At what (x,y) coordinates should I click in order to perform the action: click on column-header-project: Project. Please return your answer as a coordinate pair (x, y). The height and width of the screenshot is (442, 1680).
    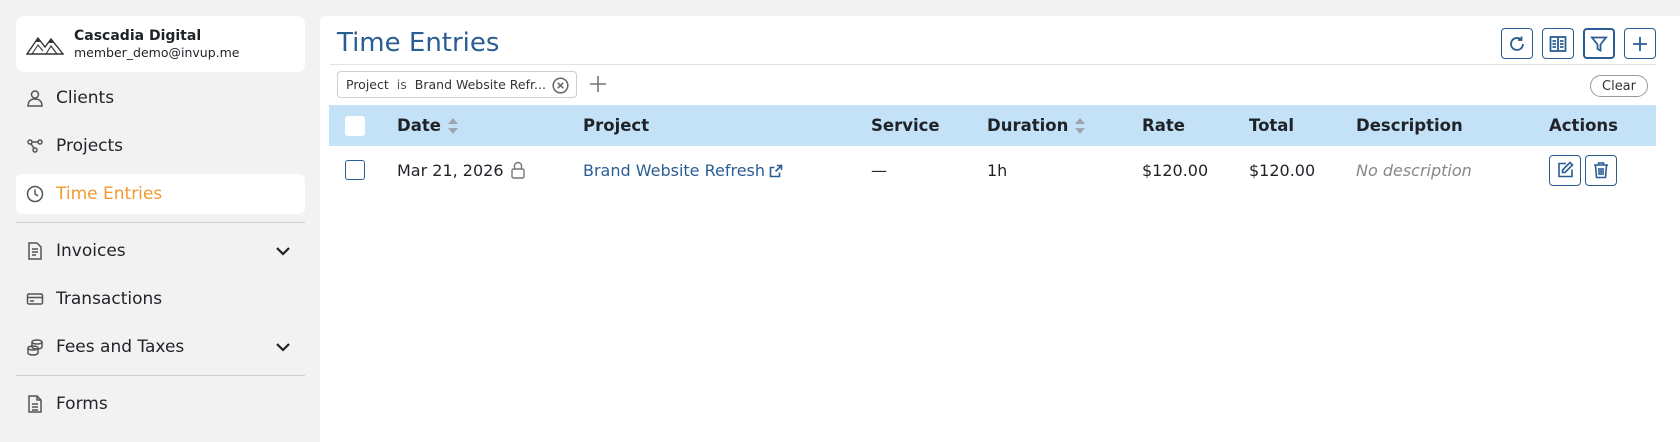
    Looking at the image, I should click on (616, 125).